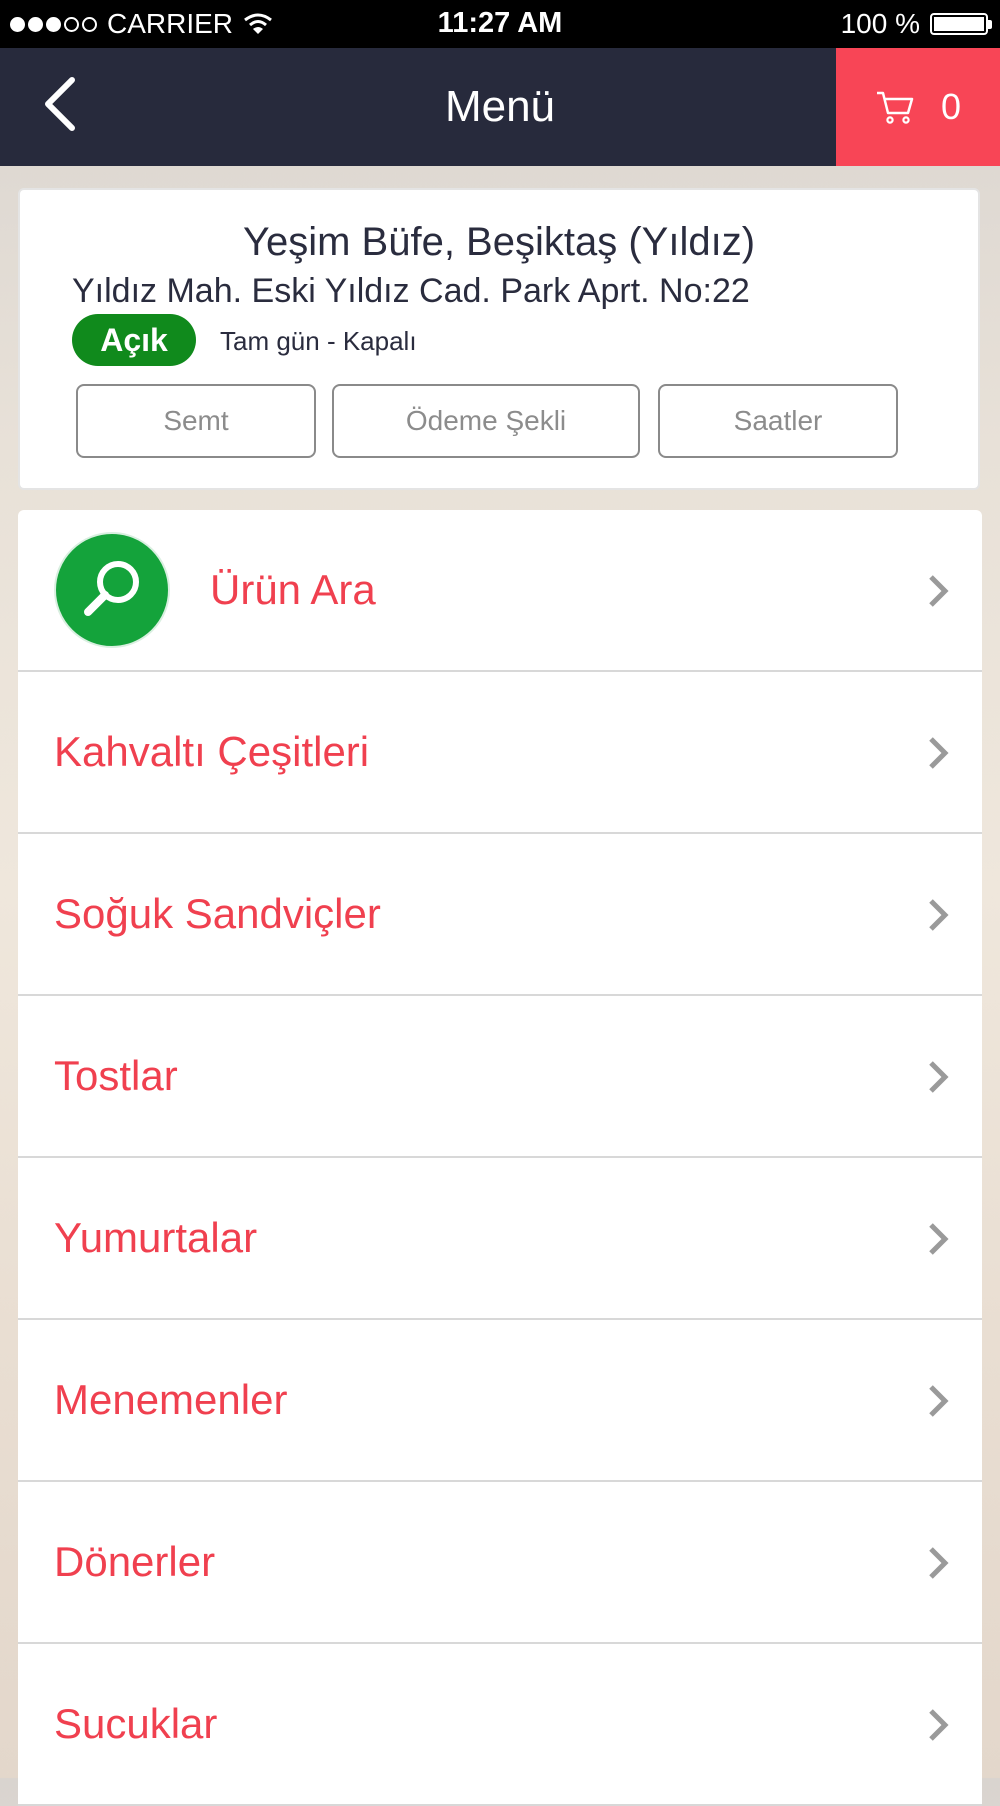 The width and height of the screenshot is (1000, 1806). I want to click on cart-icon, so click(895, 107).